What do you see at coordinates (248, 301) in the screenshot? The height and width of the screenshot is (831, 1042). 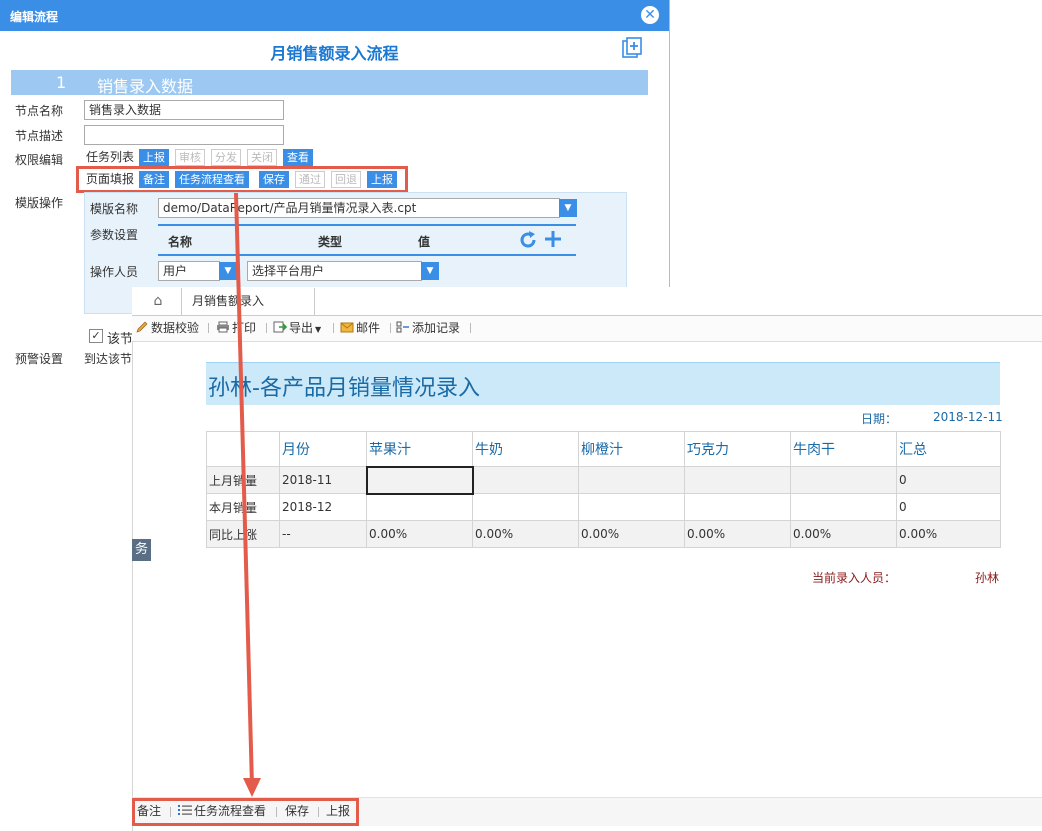 I see `tab-monthly-sales: 月销售额录入` at bounding box center [248, 301].